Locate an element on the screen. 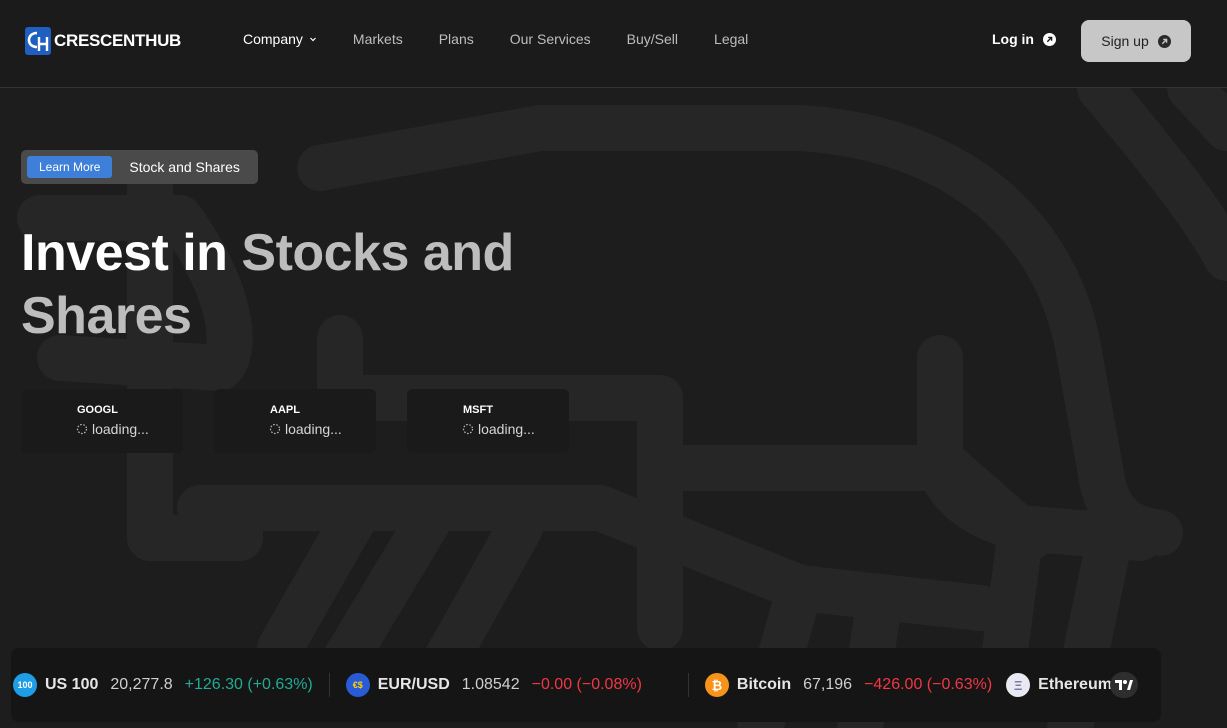 The height and width of the screenshot is (728, 1227). stock-symbol: AAPL is located at coordinates (285, 410).